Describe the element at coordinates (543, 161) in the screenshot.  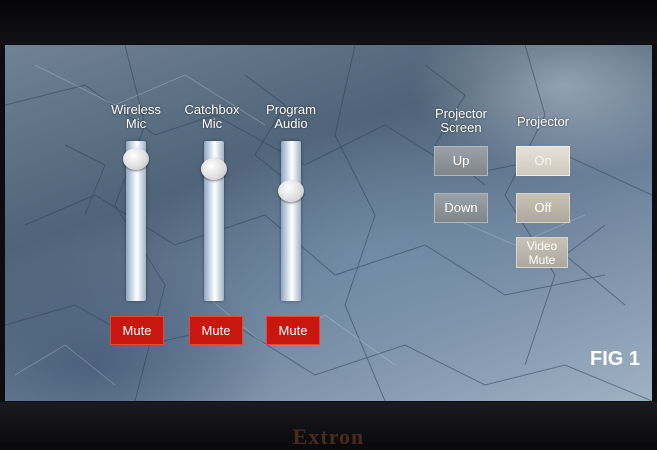
I see `projector-on-button: On` at that location.